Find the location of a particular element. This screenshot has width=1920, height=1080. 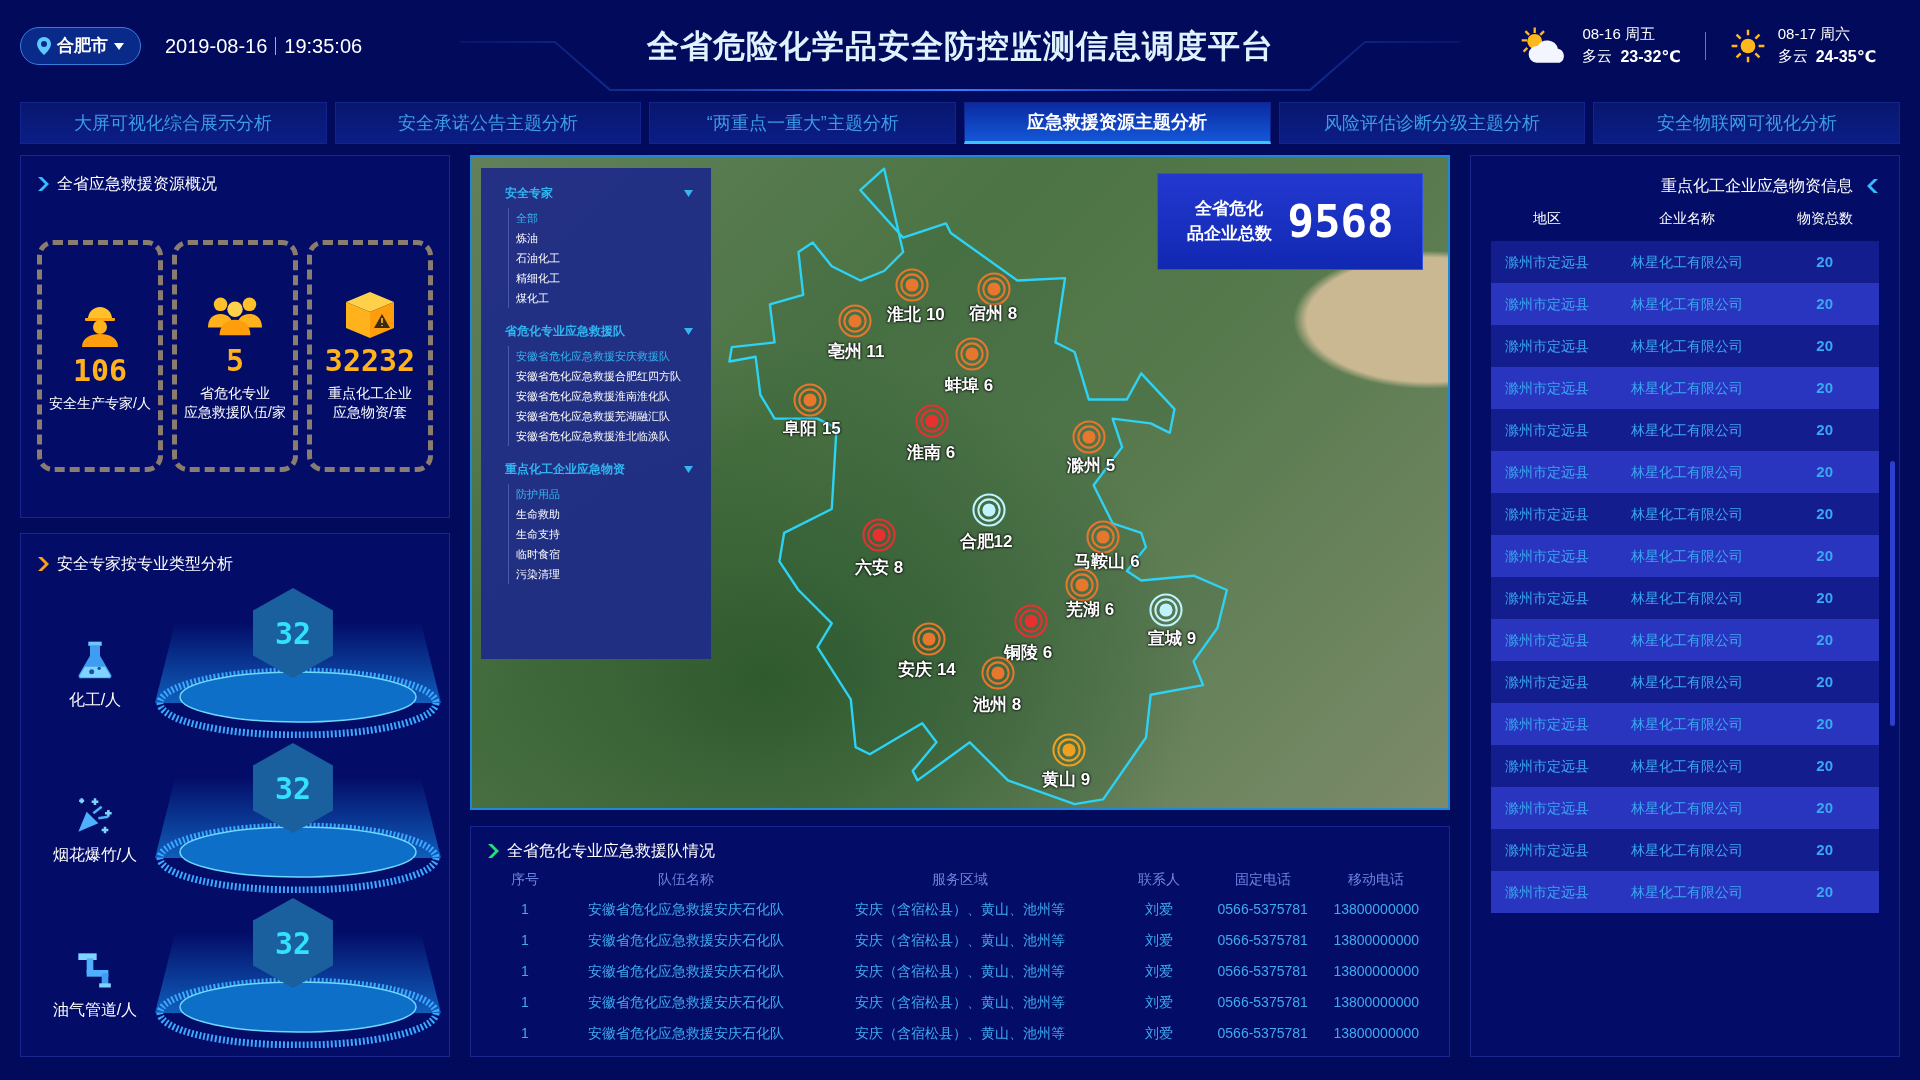

panel-title: 全省应急救援资源概况 is located at coordinates (137, 184).